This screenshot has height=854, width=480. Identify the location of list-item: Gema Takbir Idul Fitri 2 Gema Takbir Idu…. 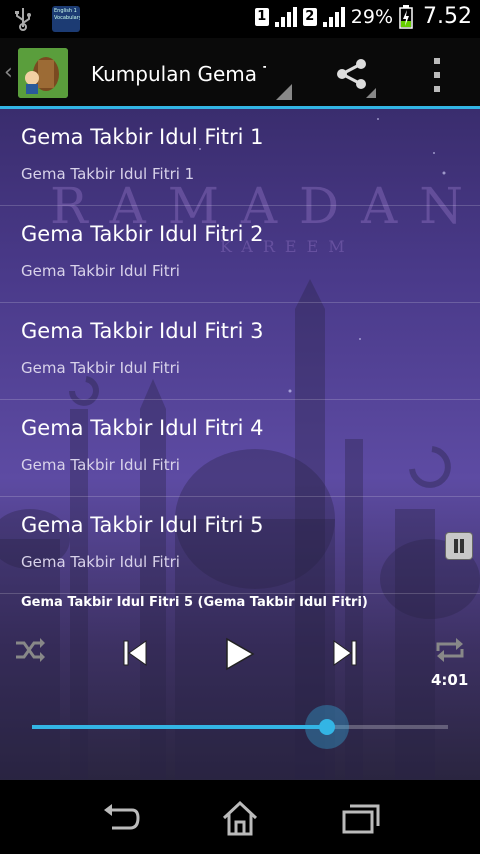
(240, 254).